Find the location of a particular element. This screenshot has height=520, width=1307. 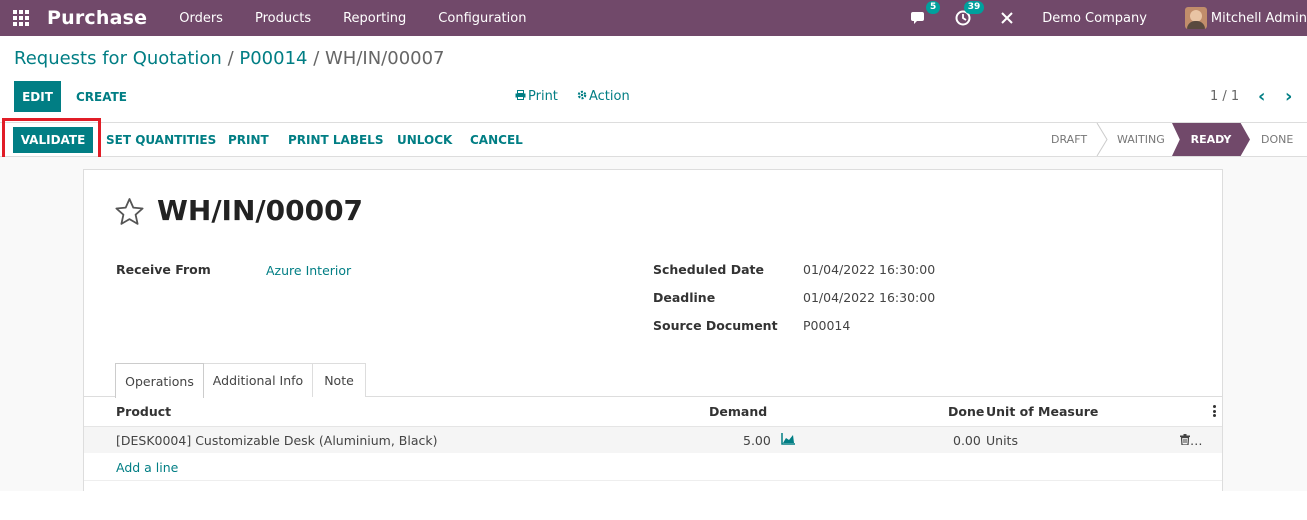

action-dropdown: Action is located at coordinates (603, 96).